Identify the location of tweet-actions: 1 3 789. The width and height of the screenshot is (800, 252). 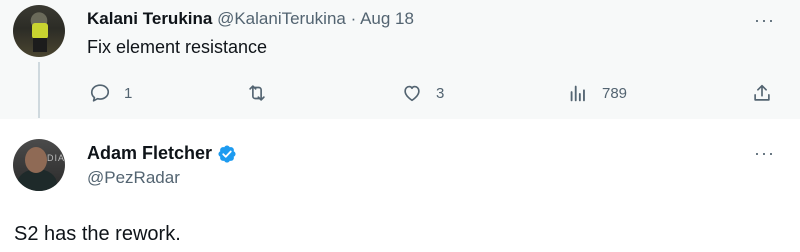
(400, 93).